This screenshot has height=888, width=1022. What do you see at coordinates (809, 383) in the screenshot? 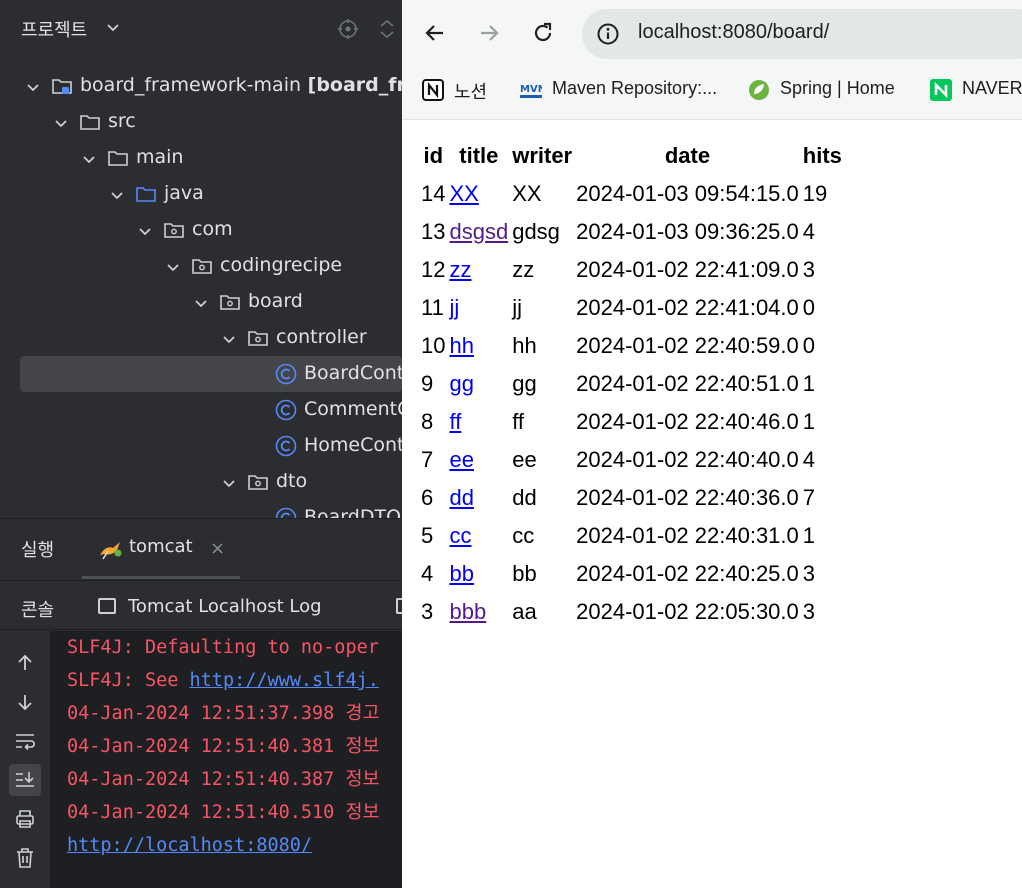
I see `cell-hits: 1` at bounding box center [809, 383].